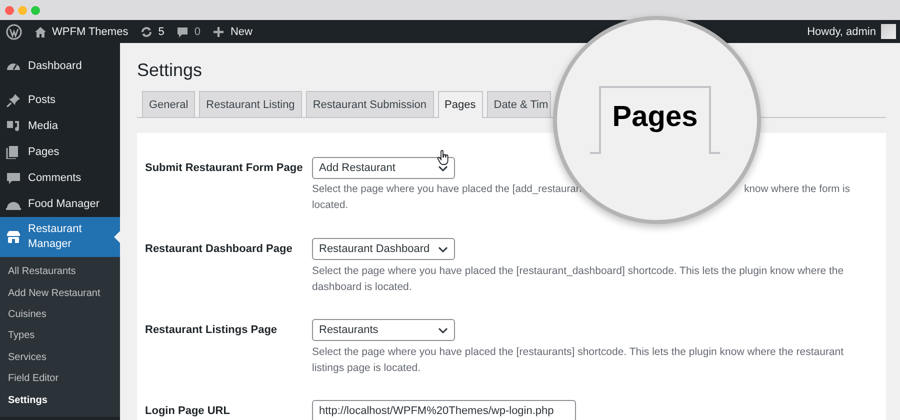  I want to click on field-description: Select the page where you have placed the [restaurants] shortcode. This lets the plugin know where the restaurant listings page is located., so click(578, 360).